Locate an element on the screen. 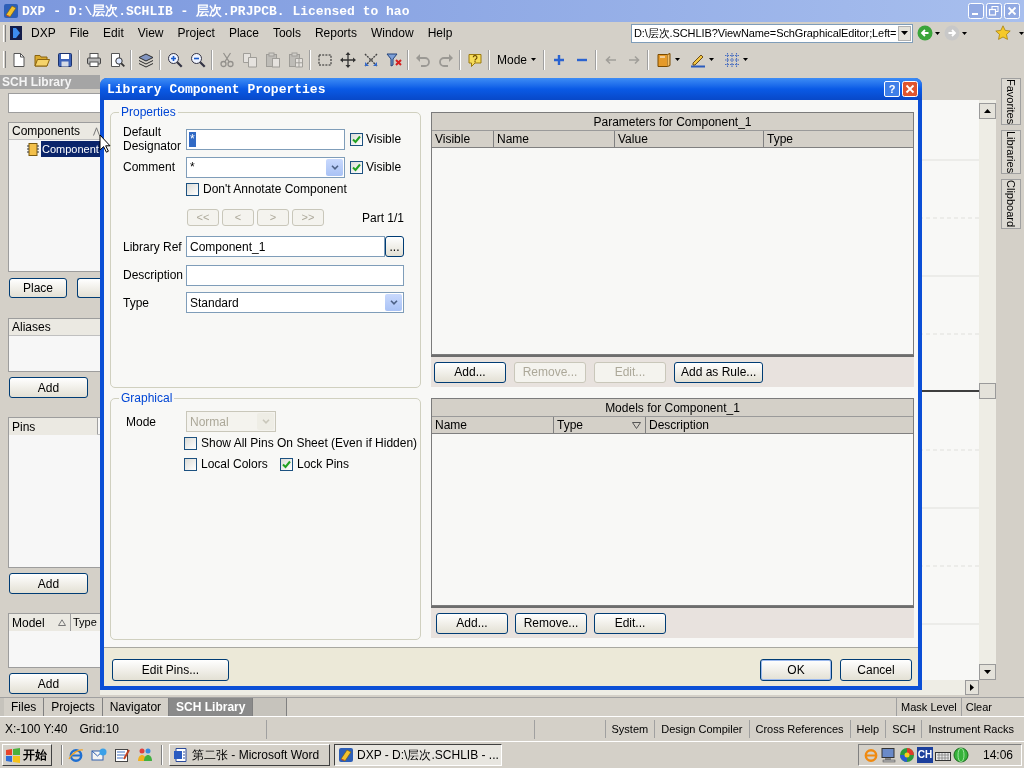 This screenshot has width=1024, height=768. scrollbar-thumb is located at coordinates (987, 391).